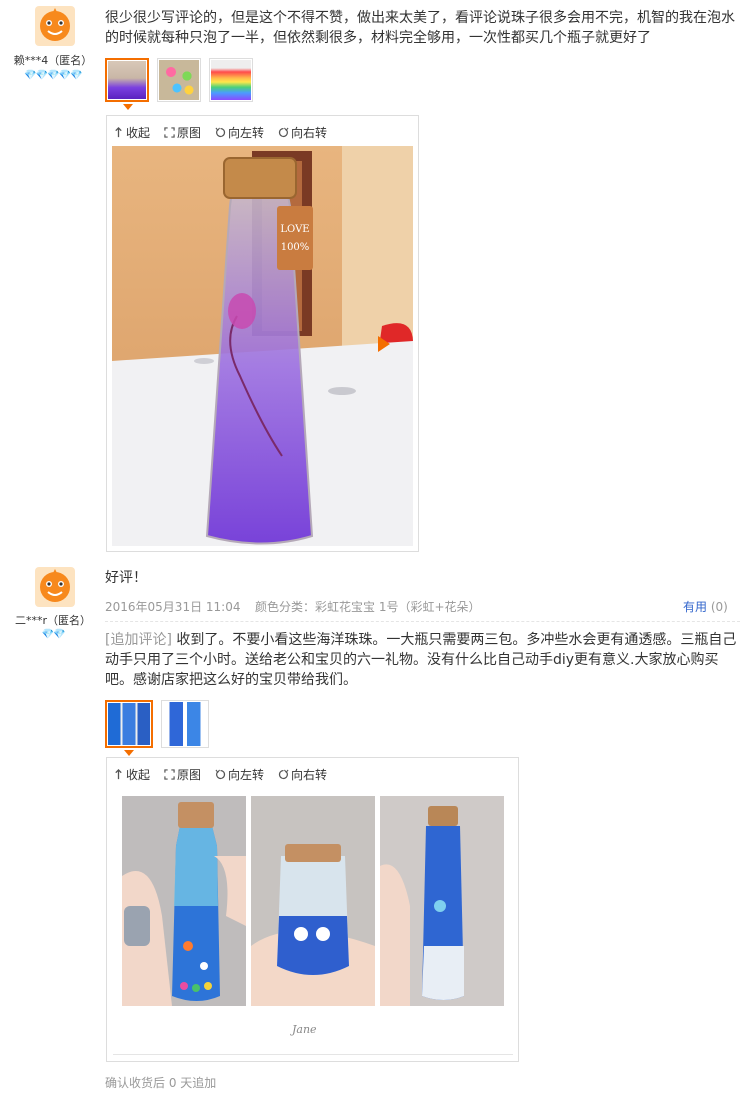  What do you see at coordinates (231, 80) in the screenshot?
I see `thumbnail-rainbow-bottle` at bounding box center [231, 80].